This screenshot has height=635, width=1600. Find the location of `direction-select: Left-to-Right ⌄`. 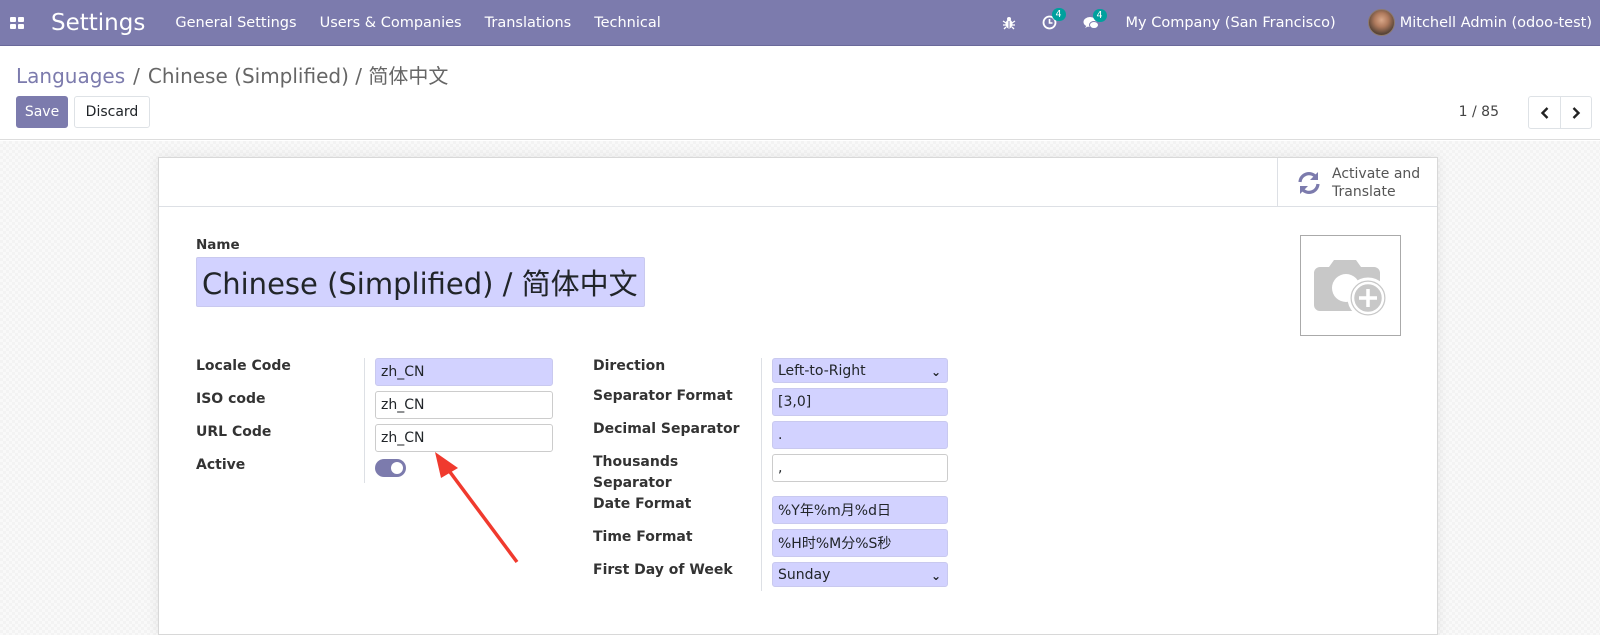

direction-select: Left-to-Right ⌄ is located at coordinates (860, 370).